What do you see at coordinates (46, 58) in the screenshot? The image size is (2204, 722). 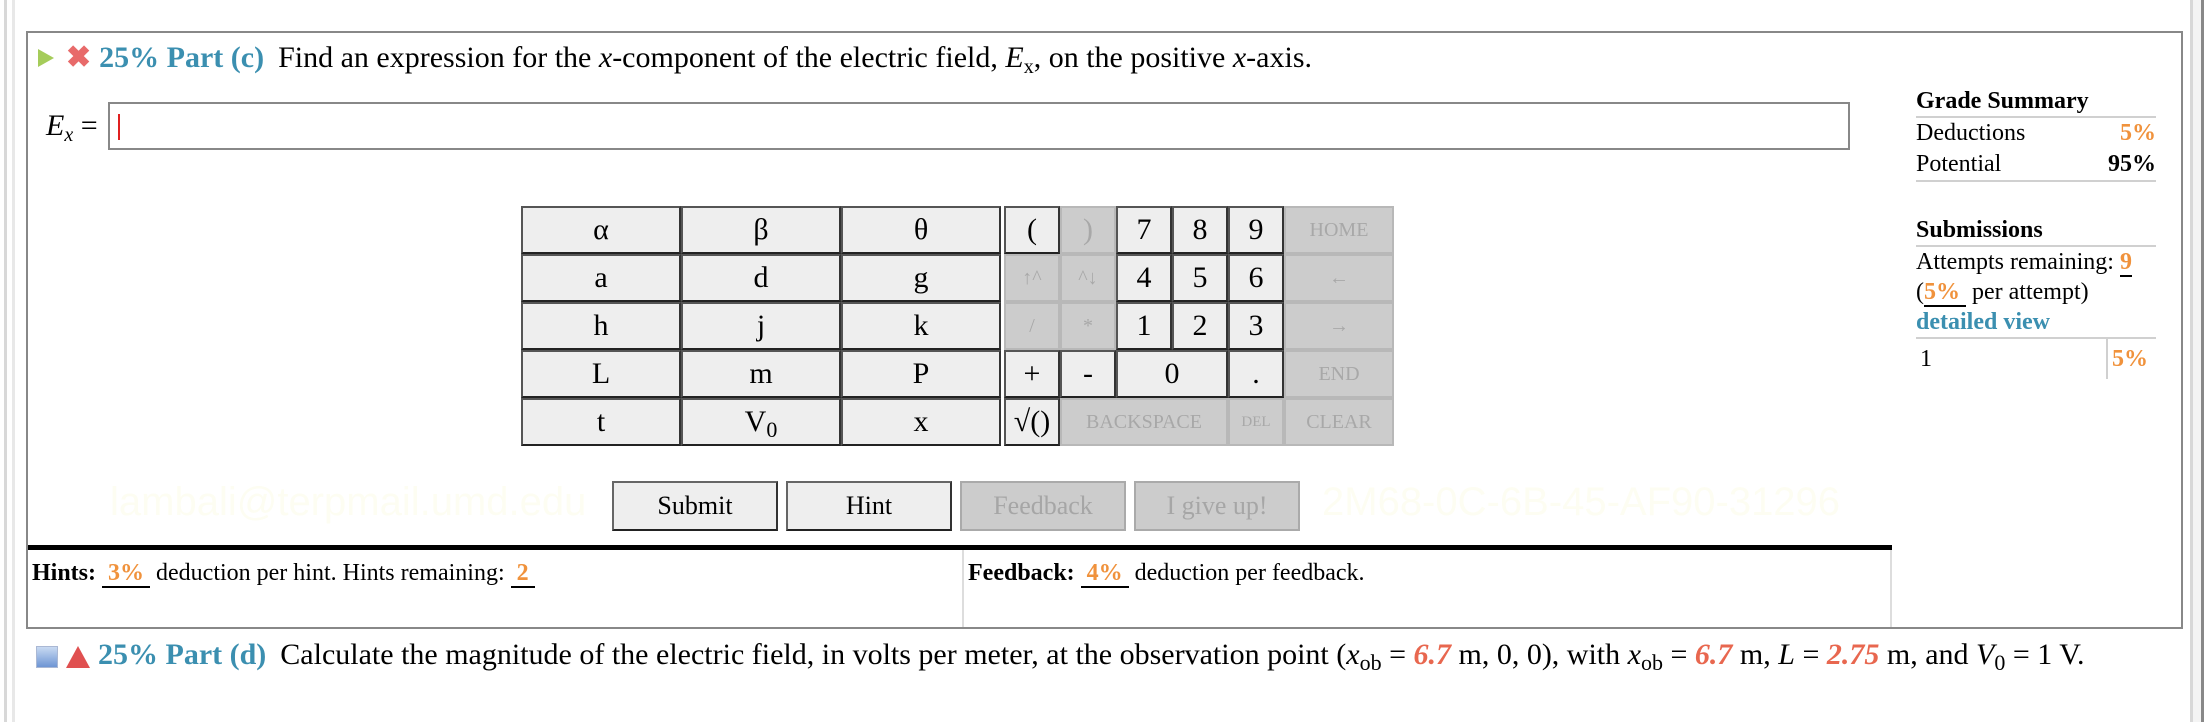 I see `play-icon` at bounding box center [46, 58].